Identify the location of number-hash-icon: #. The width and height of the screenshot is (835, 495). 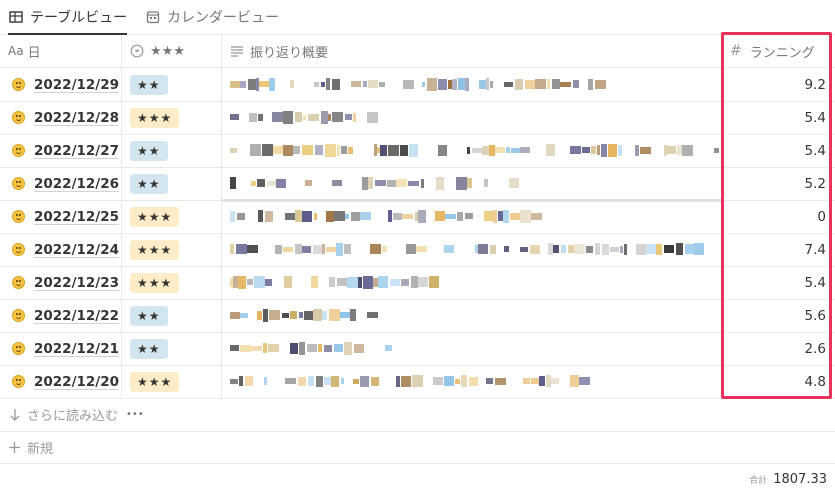
(736, 51).